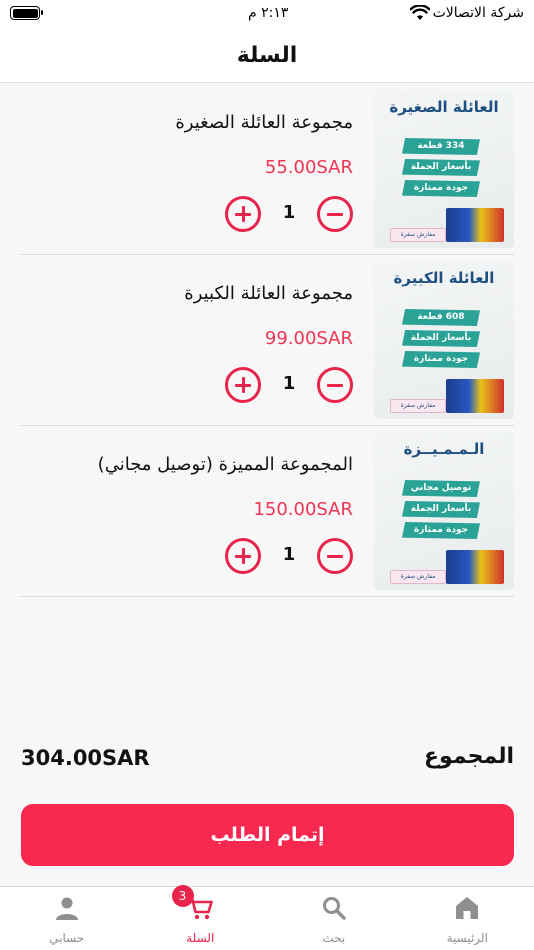 Image resolution: width=534 pixels, height=950 pixels. Describe the element at coordinates (478, 13) in the screenshot. I see `carrier-name: شركة الاتصالات` at that location.